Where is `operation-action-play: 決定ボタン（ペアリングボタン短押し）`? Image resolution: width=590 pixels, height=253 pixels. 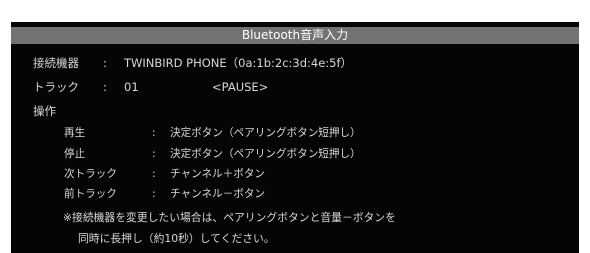 operation-action-play: 決定ボタン（ペアリングボタン短押し） is located at coordinates (265, 133).